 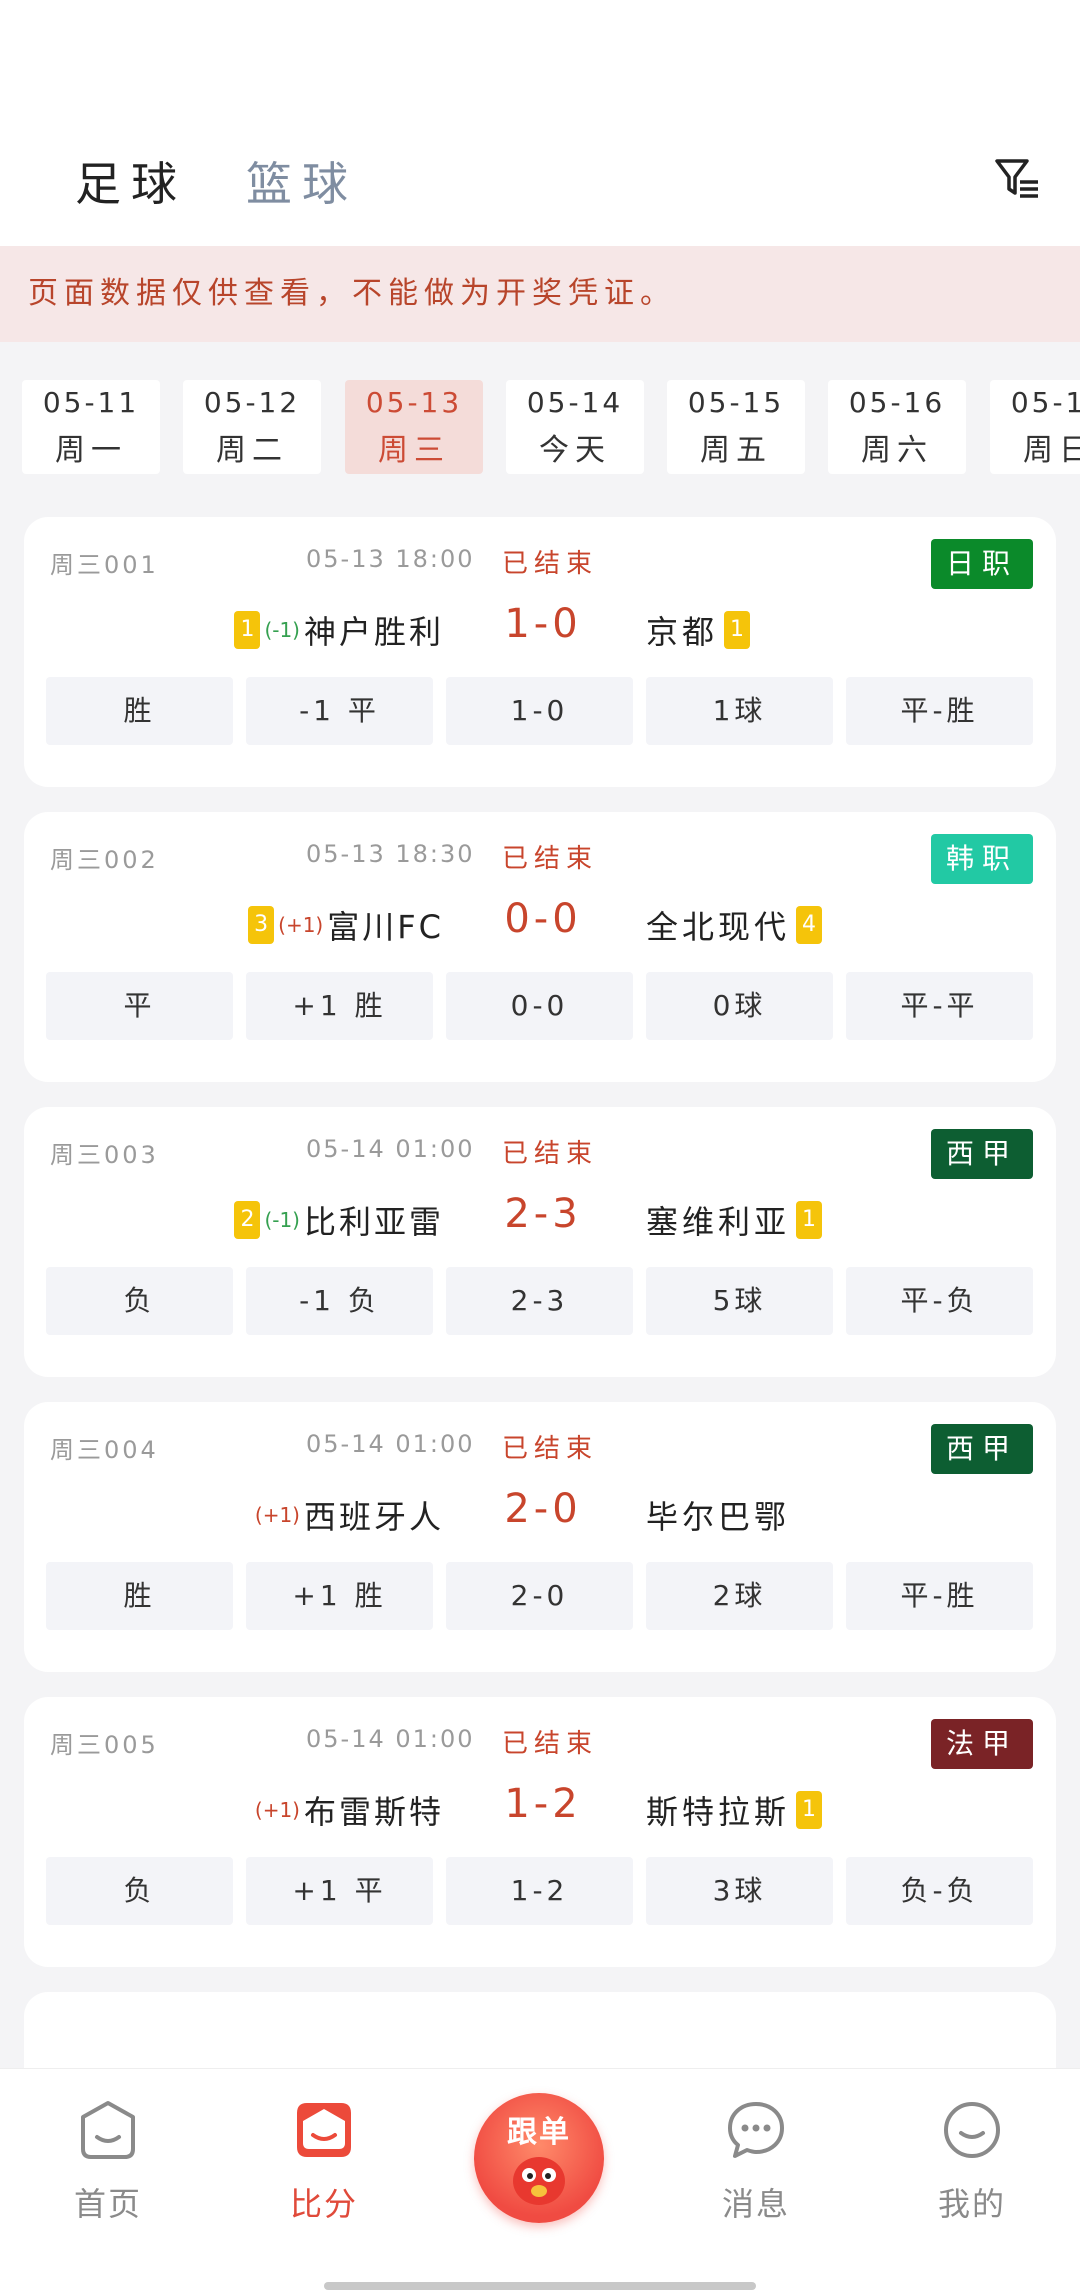 I want to click on result-half-full: 平-负, so click(x=939, y=1301).